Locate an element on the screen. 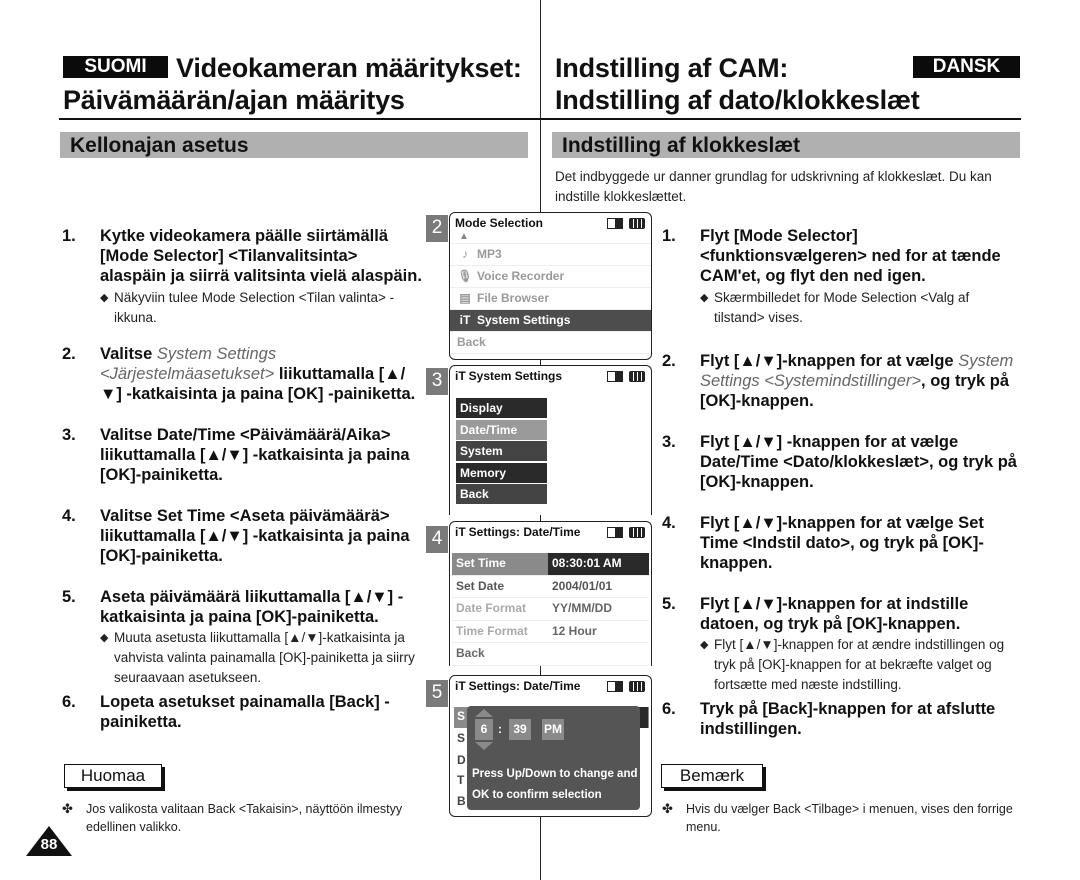  menu-item-file-browser: ▤ File Browser is located at coordinates (550, 299).